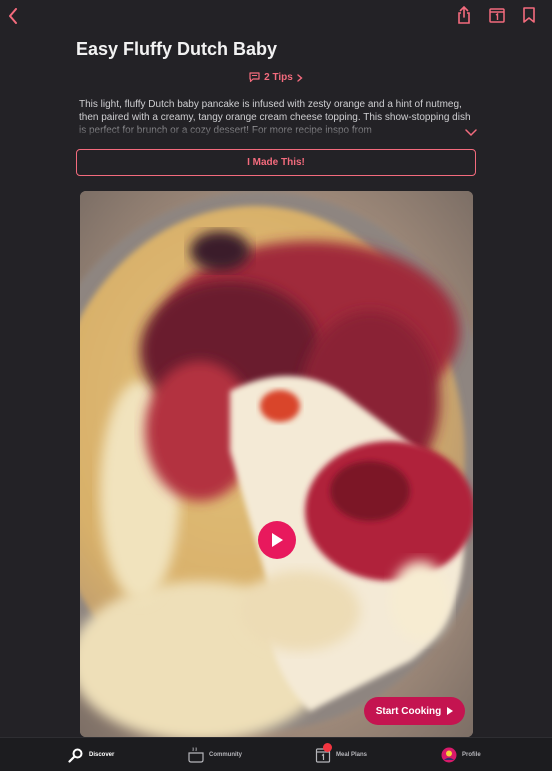  I want to click on share-button, so click(464, 15).